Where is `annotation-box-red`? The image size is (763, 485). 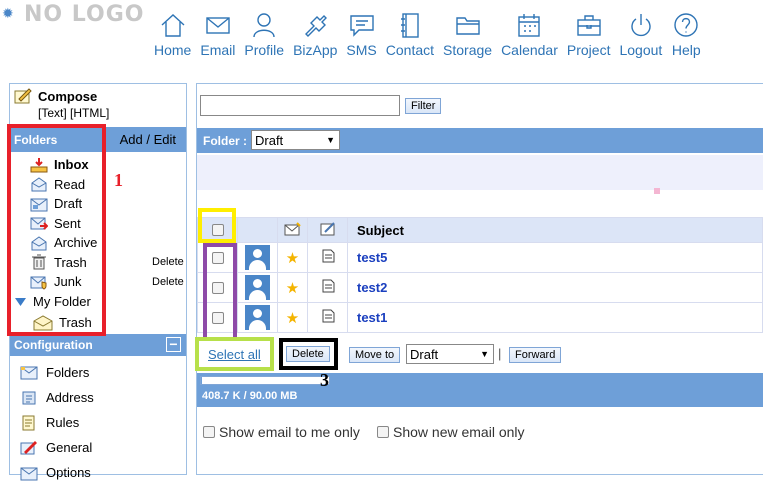
annotation-box-red is located at coordinates (56, 230).